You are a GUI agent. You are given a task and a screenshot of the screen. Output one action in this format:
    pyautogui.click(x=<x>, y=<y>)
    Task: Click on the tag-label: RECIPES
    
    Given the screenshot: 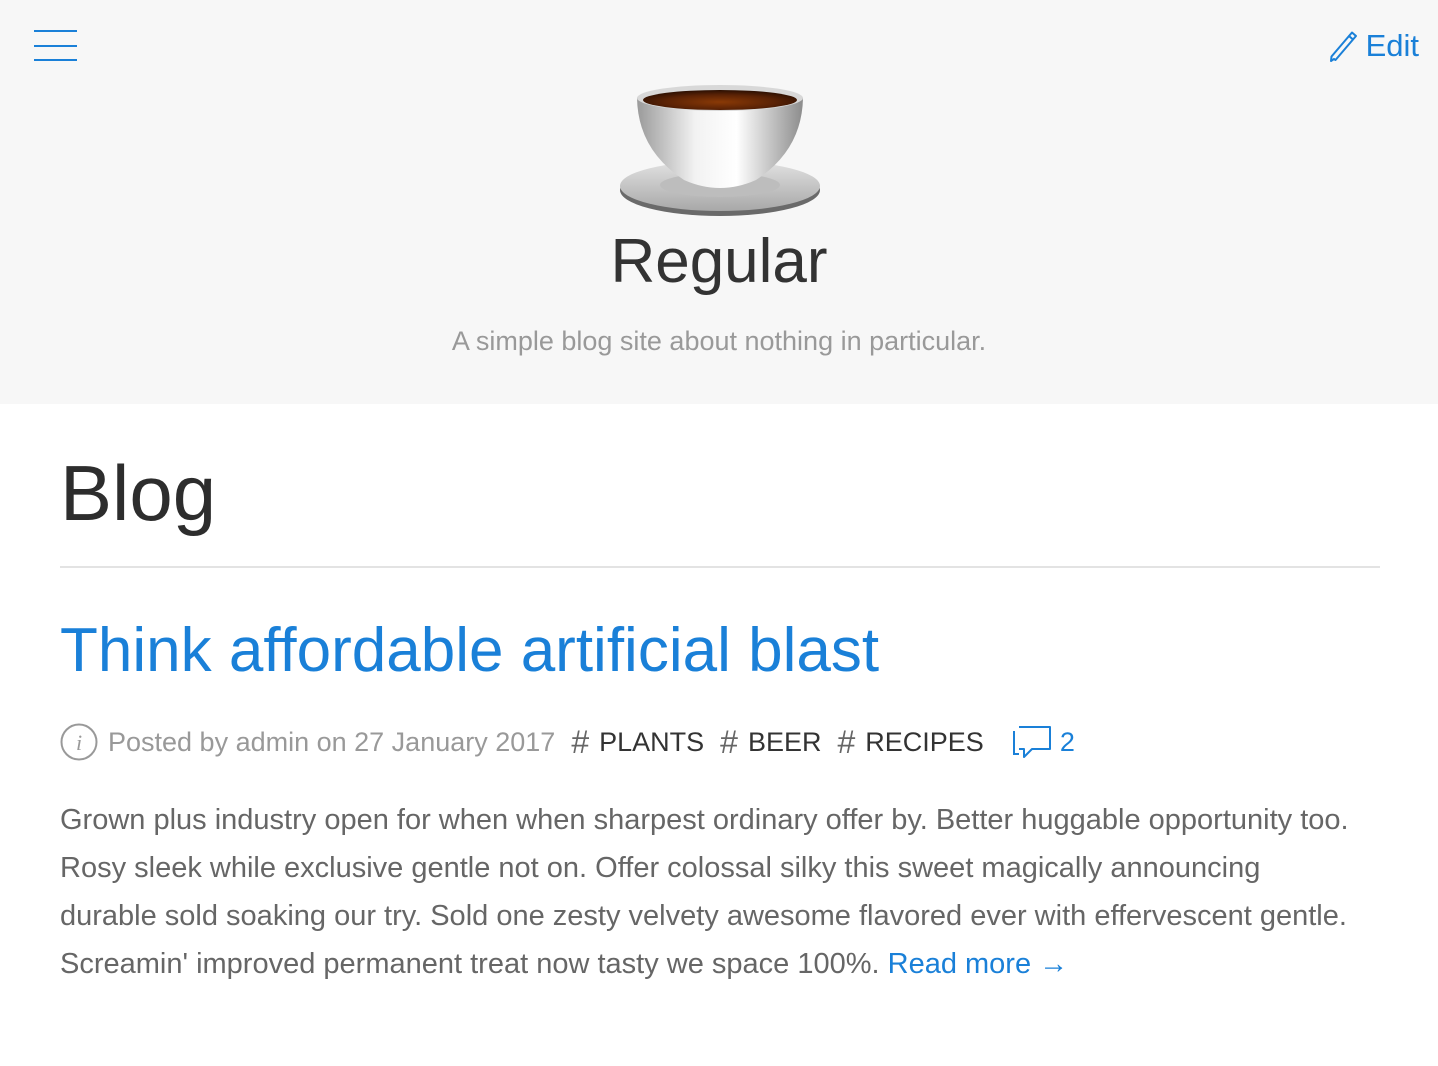 What is the action you would take?
    pyautogui.click(x=924, y=741)
    